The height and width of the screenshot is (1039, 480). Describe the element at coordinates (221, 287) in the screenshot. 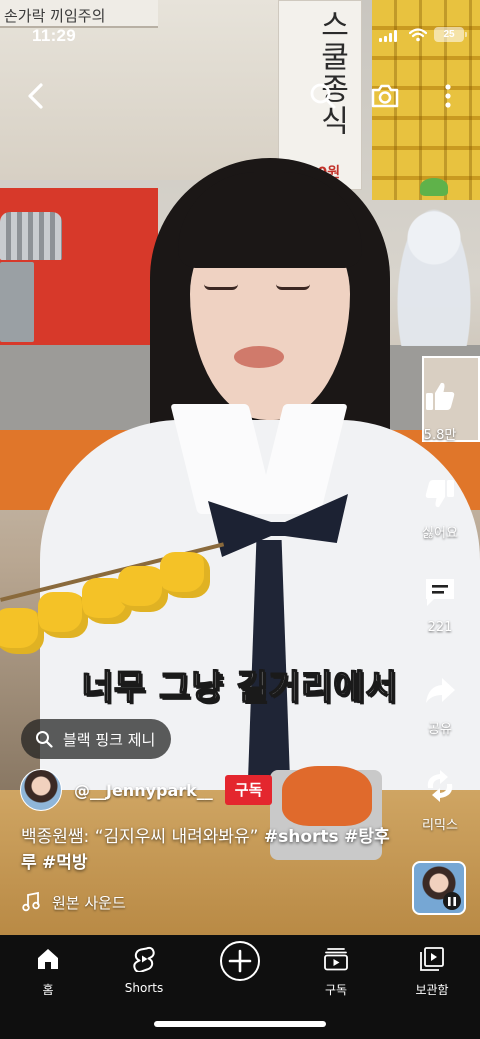

I see `person-eye-left` at that location.